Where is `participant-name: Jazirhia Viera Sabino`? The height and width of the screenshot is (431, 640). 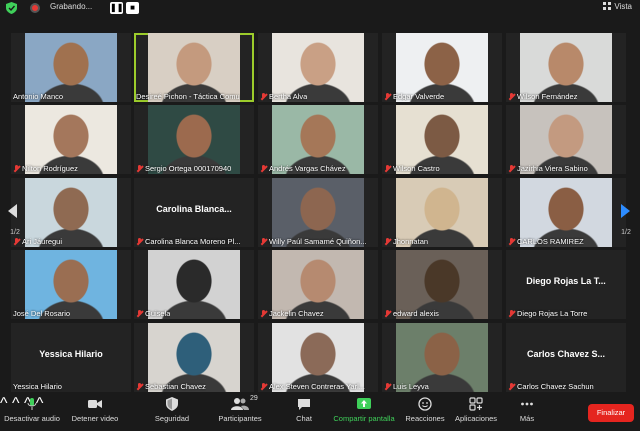 participant-name: Jazirhia Viera Sabino is located at coordinates (552, 168).